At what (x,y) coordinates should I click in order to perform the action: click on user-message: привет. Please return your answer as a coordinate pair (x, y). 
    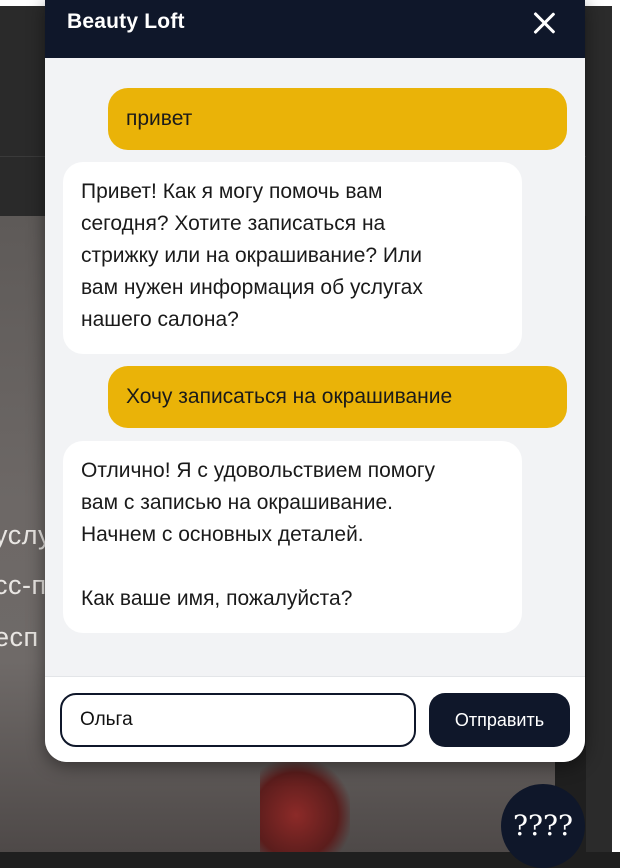
    Looking at the image, I should click on (337, 119).